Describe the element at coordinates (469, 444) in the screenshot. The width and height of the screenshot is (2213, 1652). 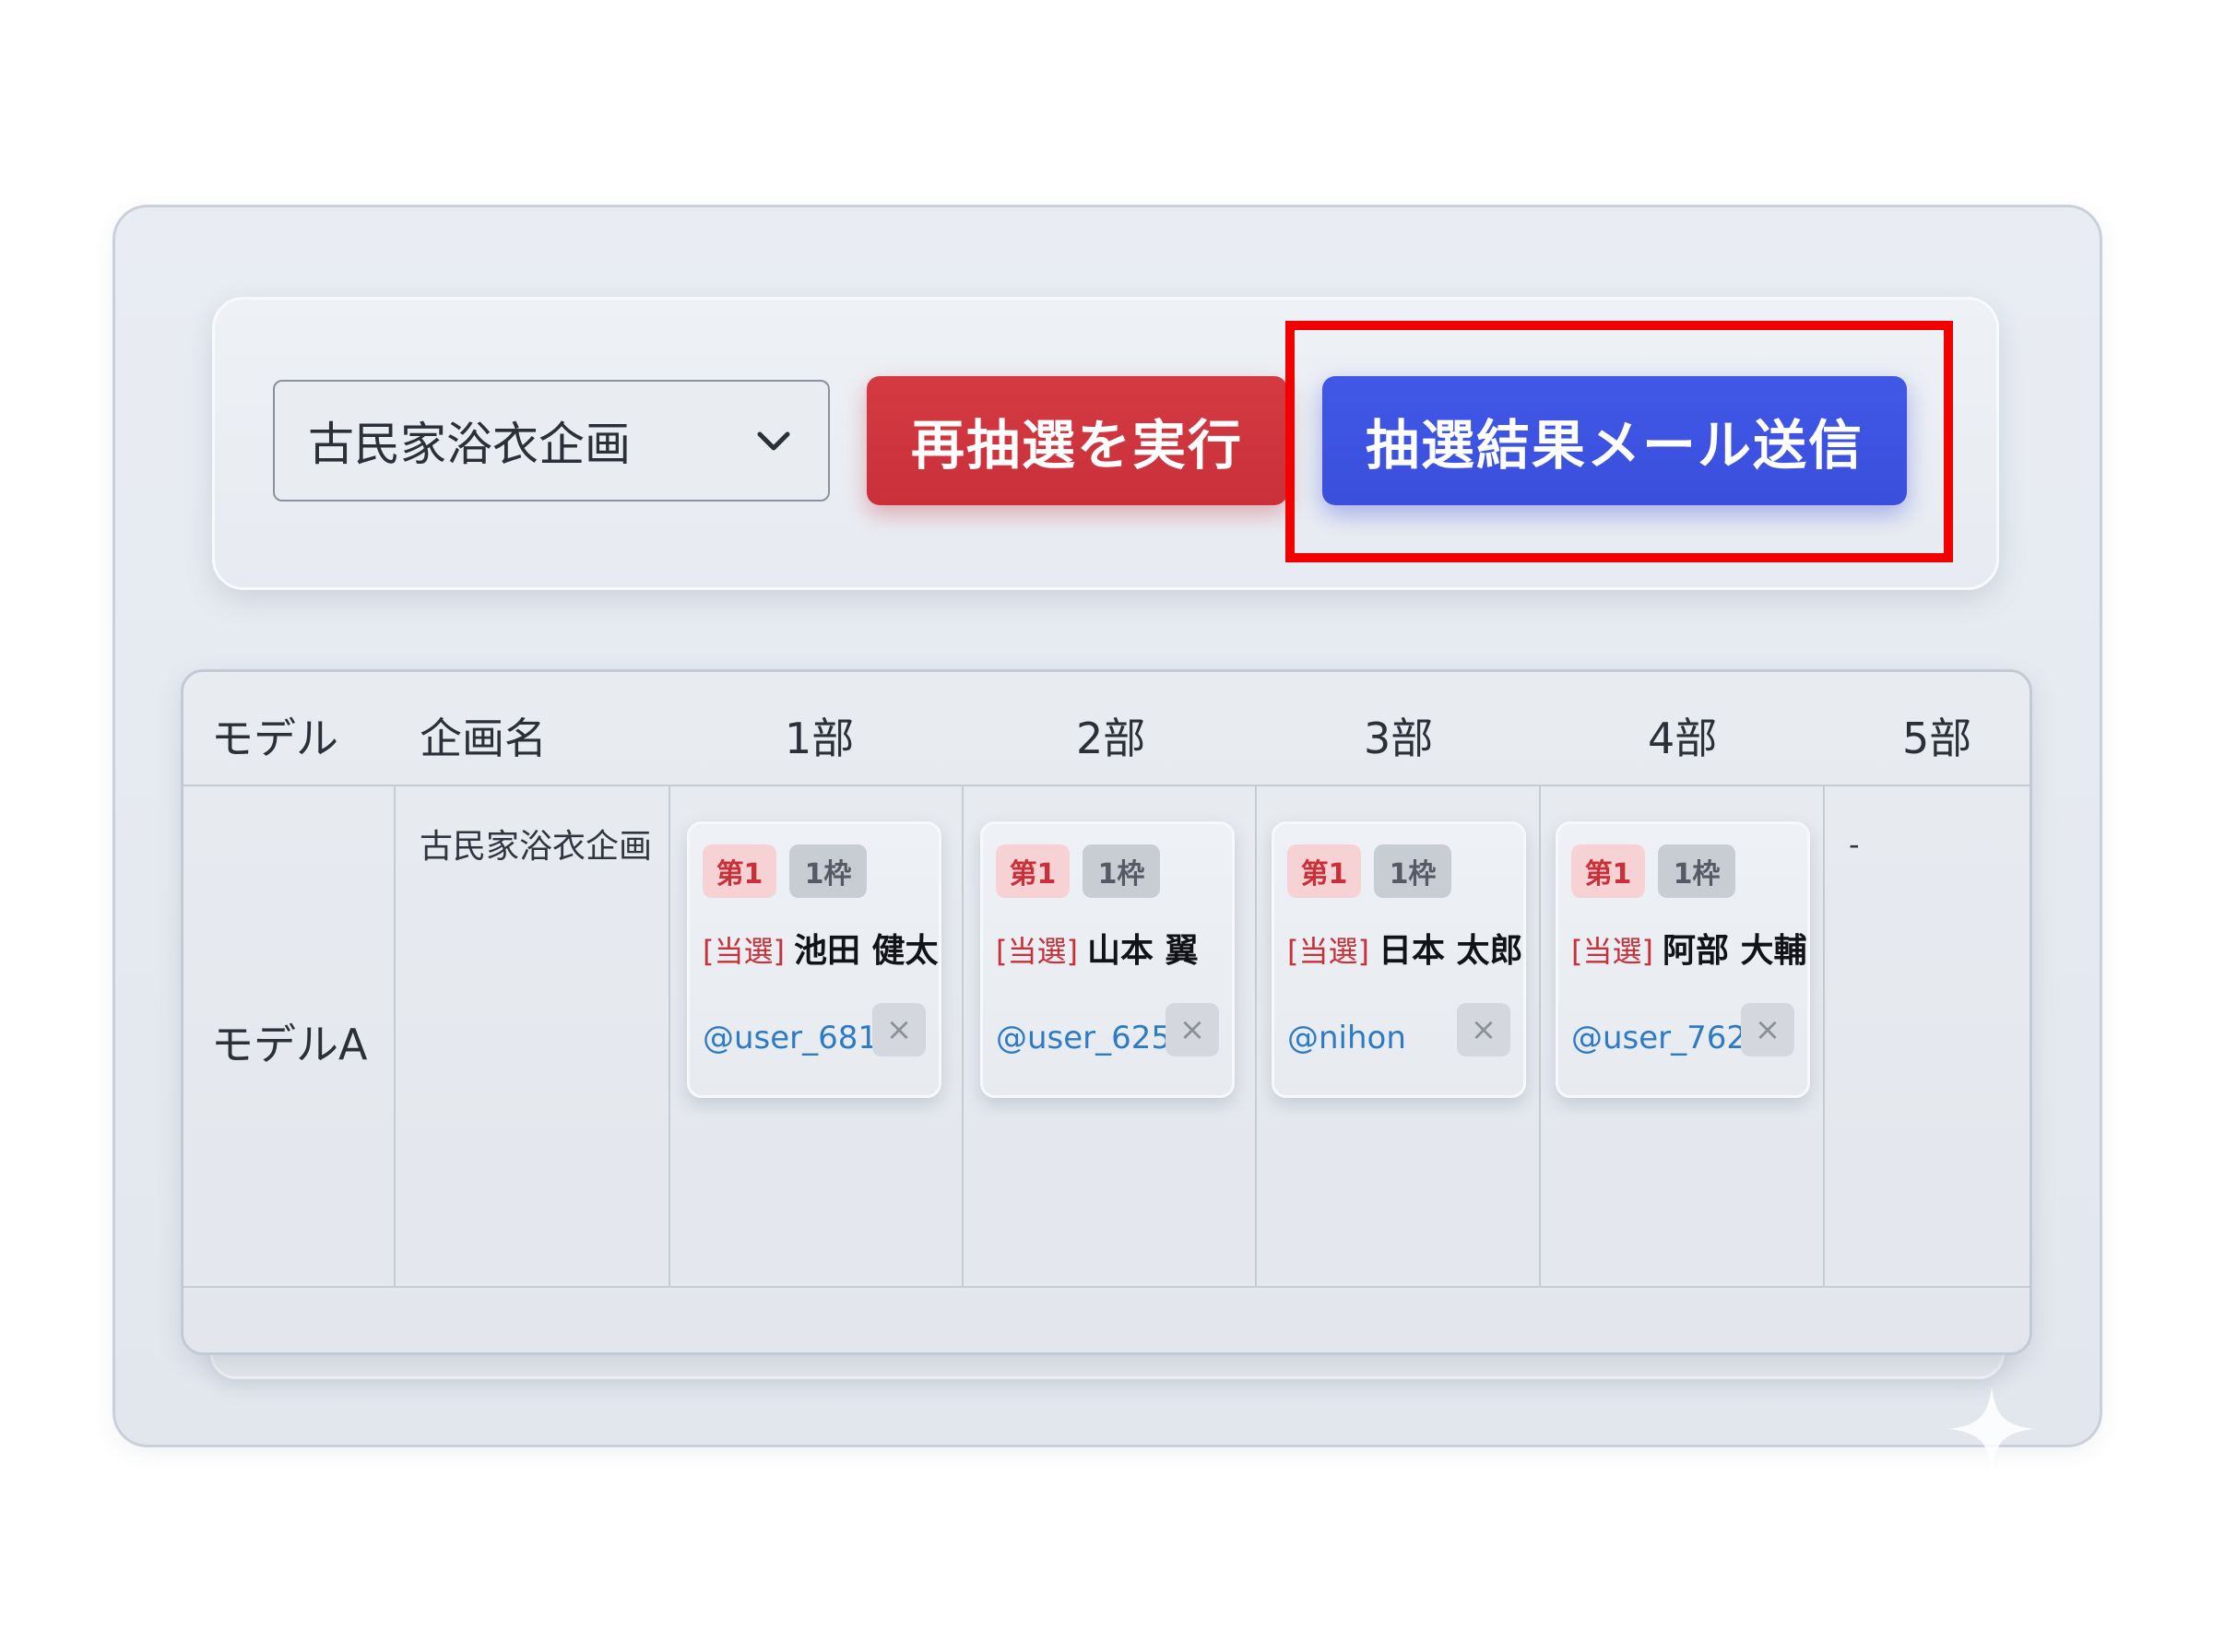
I see `project-select-value: 古民家浴衣企画` at that location.